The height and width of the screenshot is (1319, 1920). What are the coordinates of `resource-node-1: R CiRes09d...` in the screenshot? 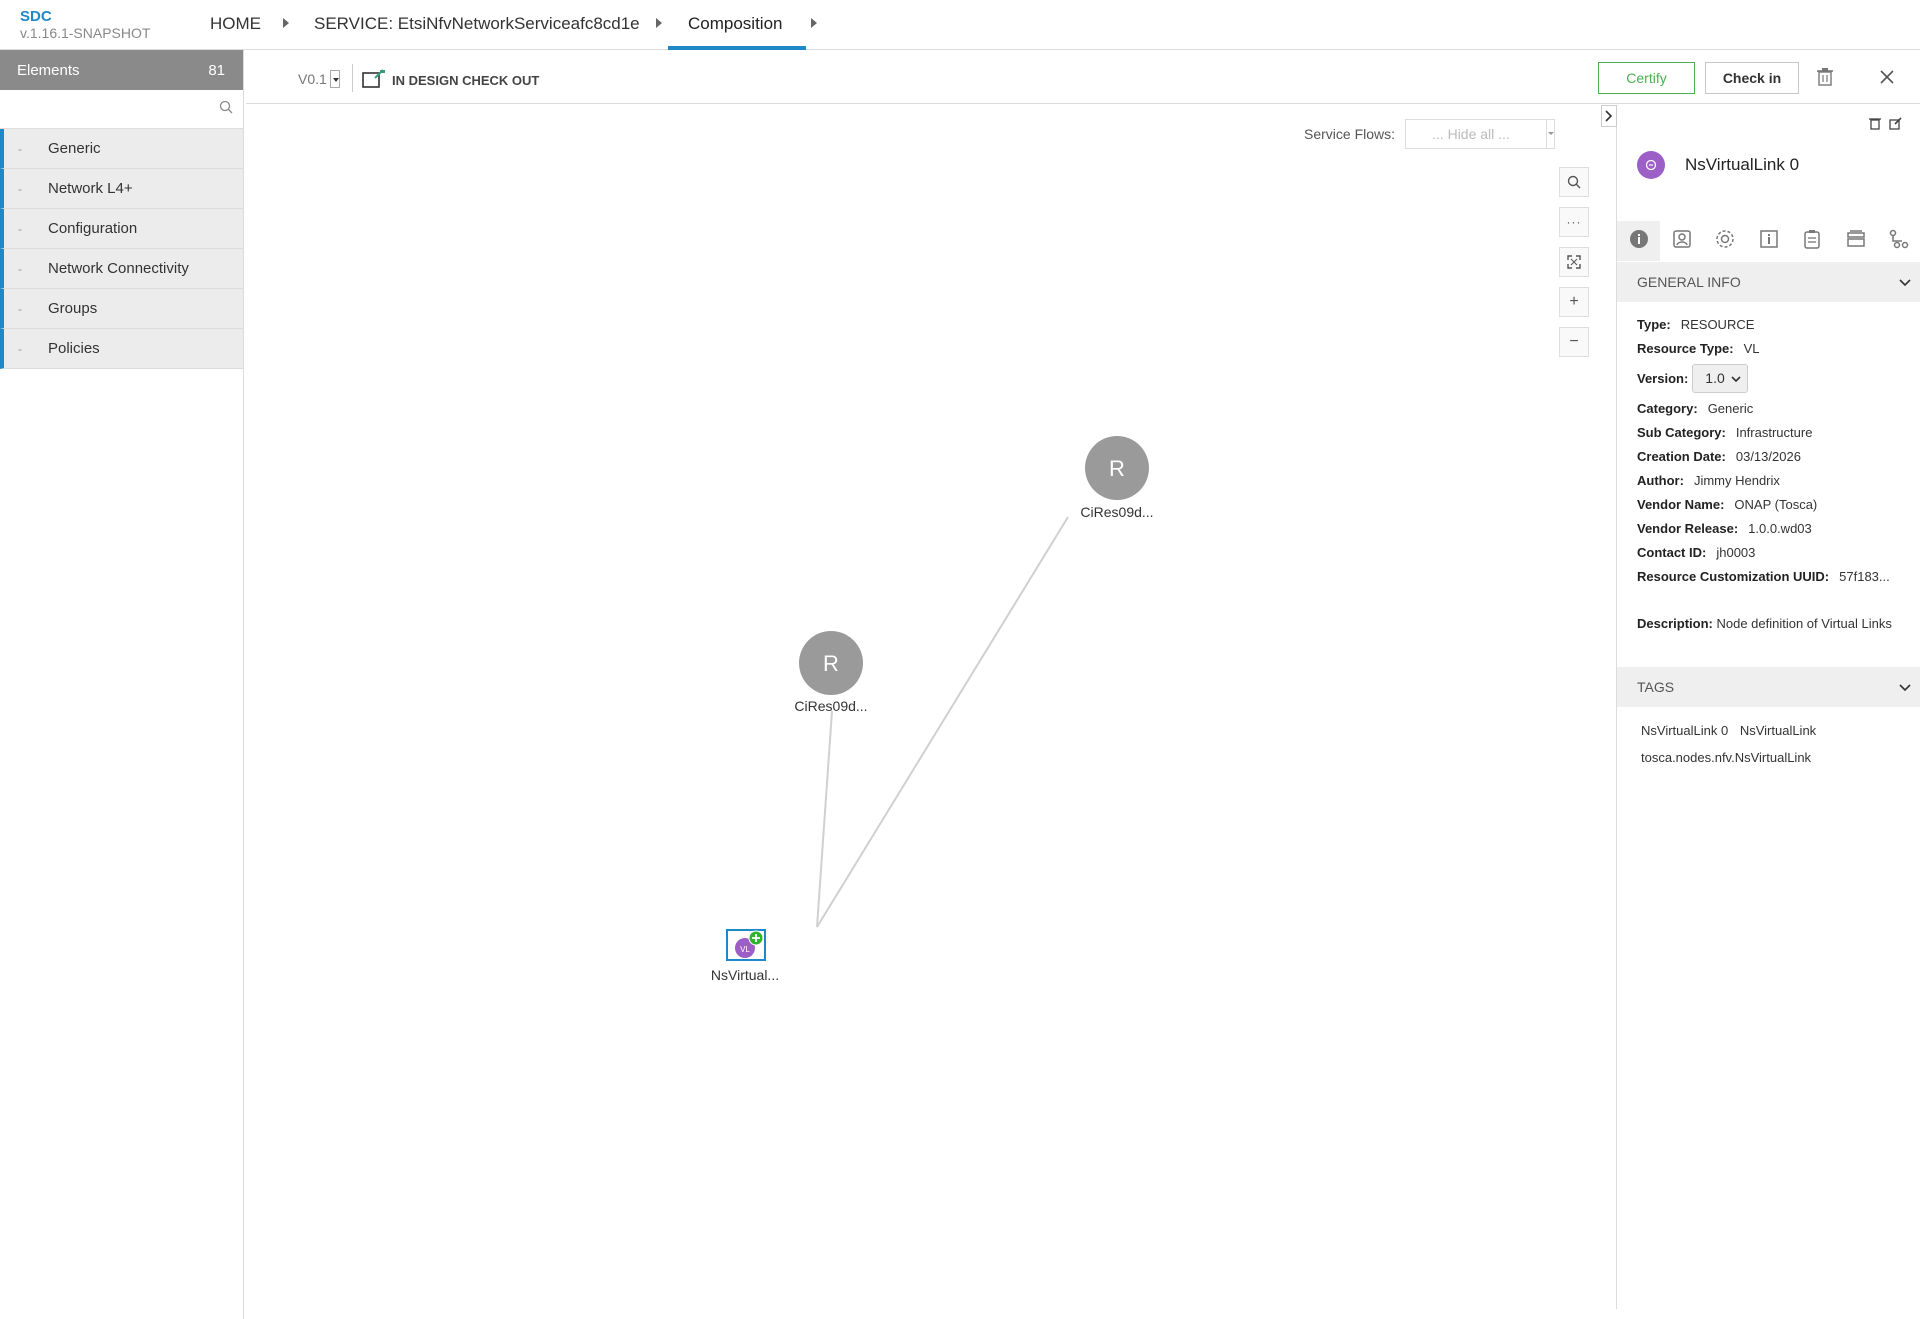 It's located at (1117, 478).